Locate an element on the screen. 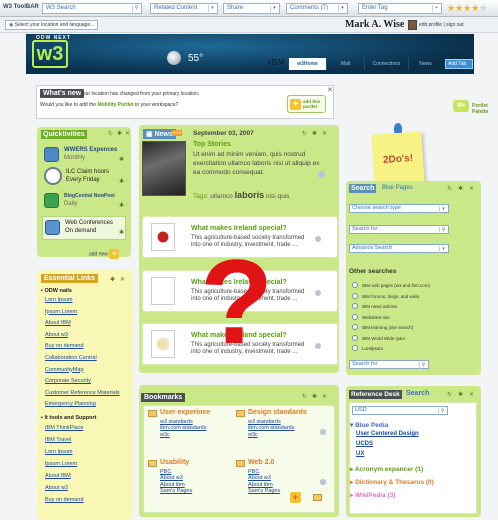  ibm-logo: IBM is located at coordinates (277, 62).